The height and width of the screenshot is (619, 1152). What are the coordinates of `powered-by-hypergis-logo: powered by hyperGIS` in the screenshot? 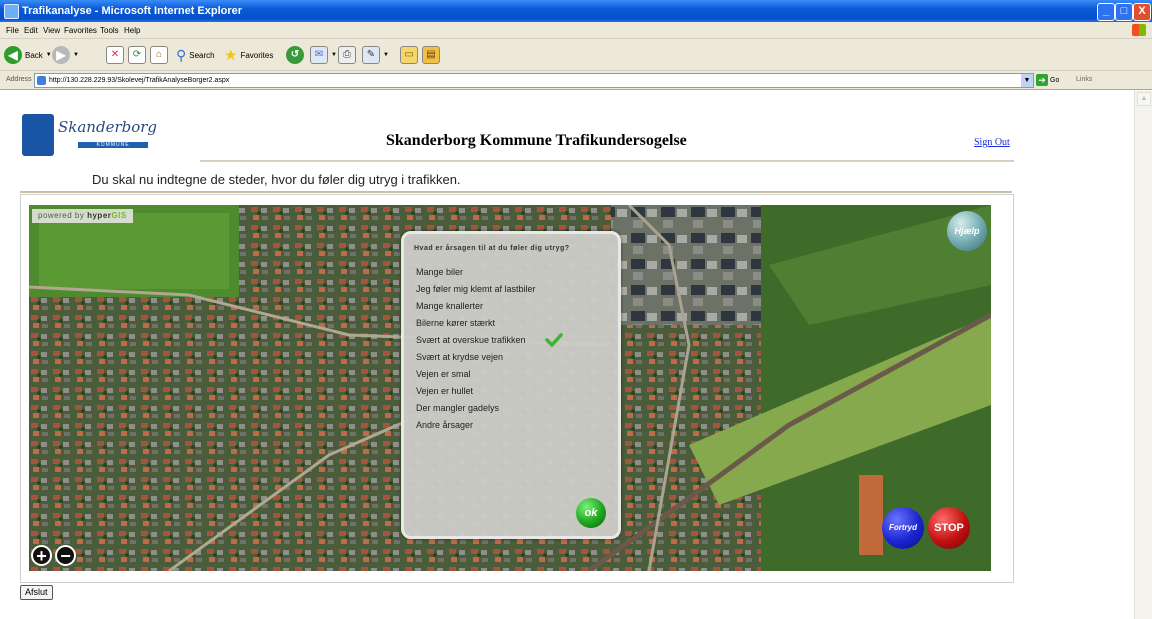 It's located at (82, 216).